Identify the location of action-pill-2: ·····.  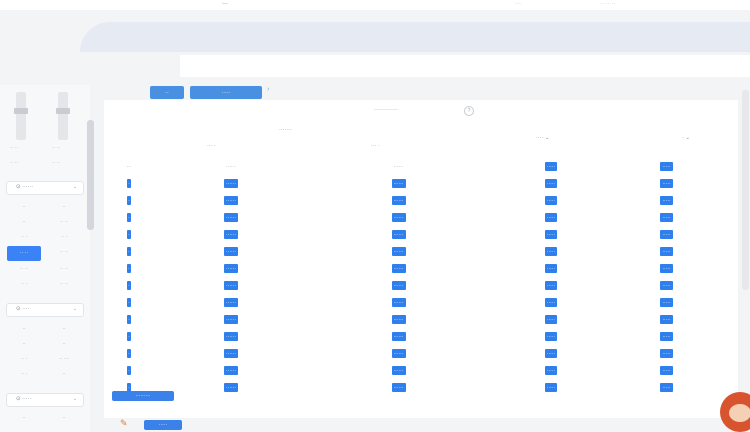
(163, 425).